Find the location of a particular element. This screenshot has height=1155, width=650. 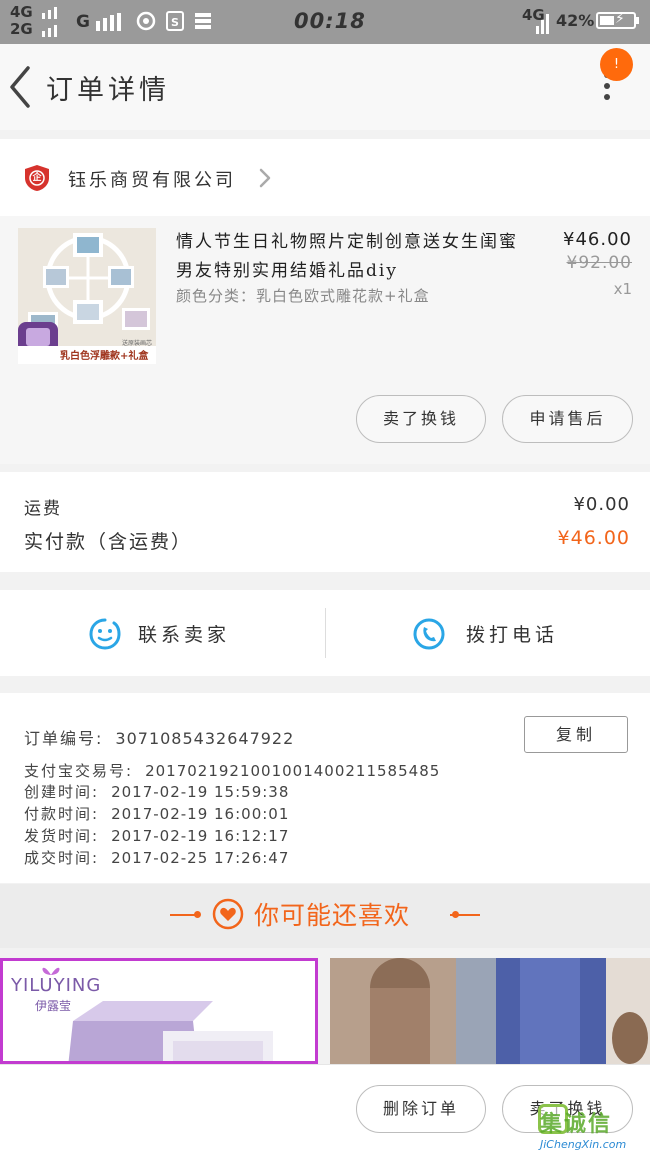

product-image-tag: 送原装画芯 is located at coordinates (137, 343).